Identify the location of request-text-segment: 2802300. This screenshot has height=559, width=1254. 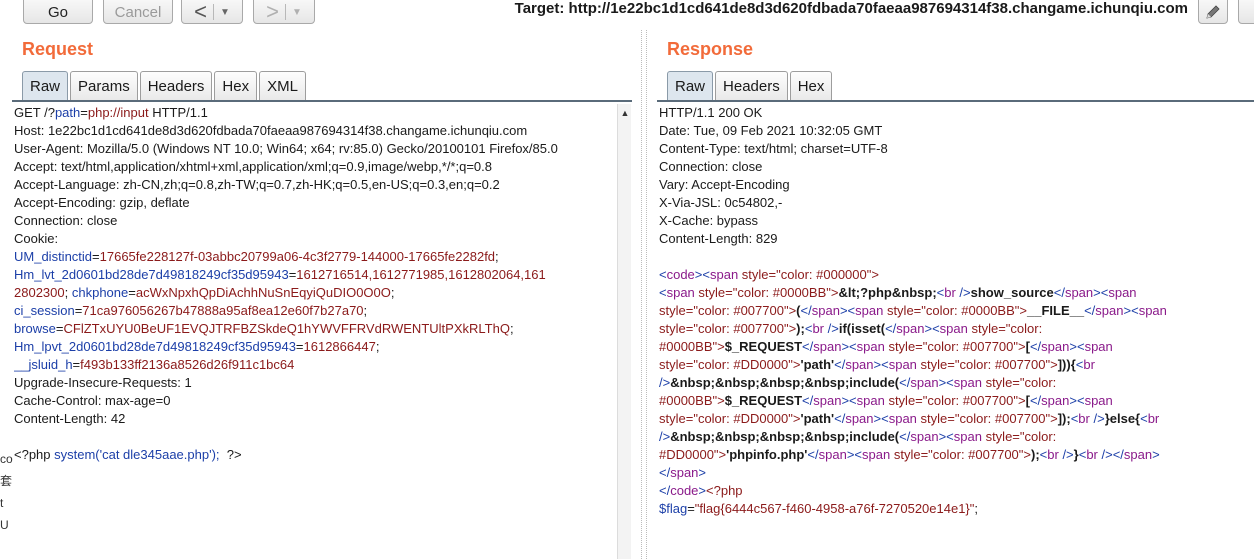
(39, 292).